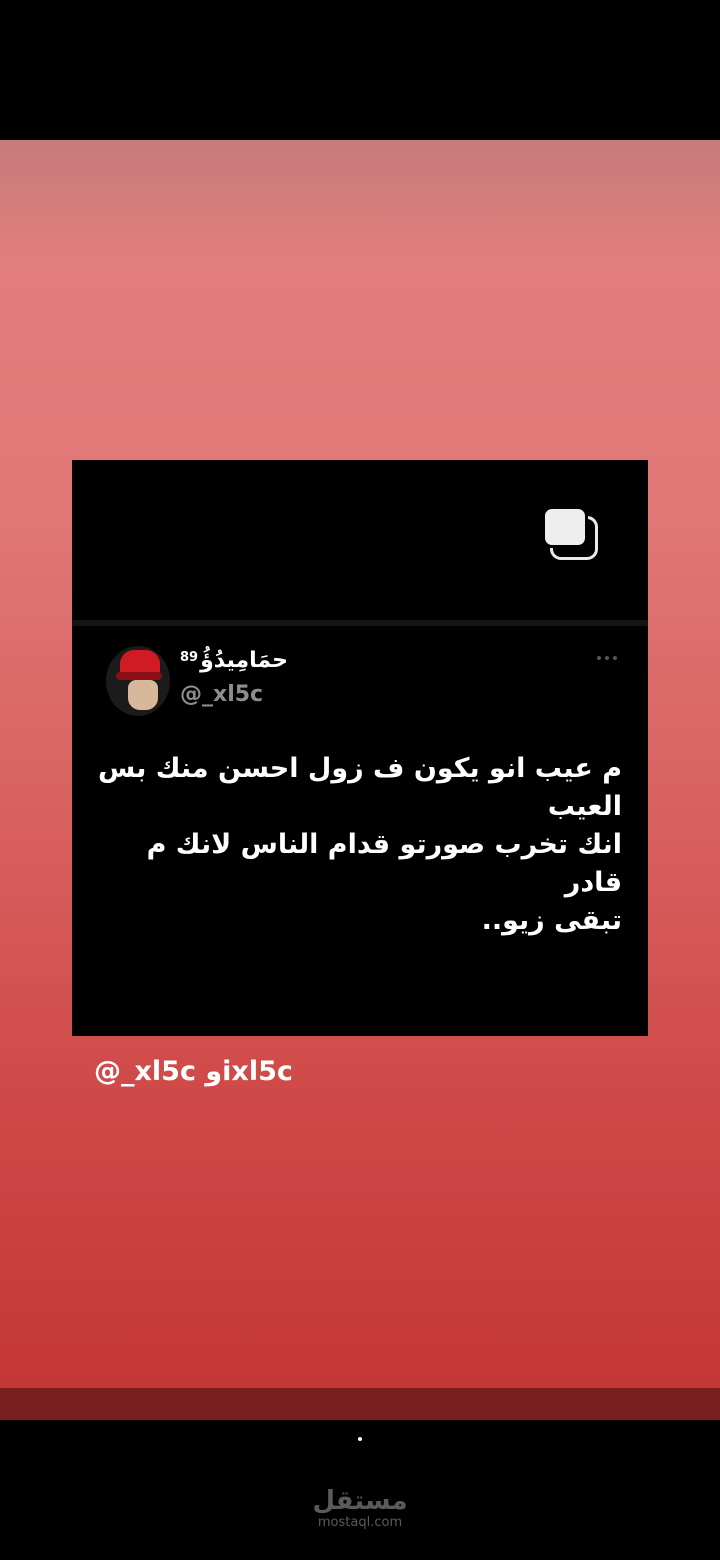  What do you see at coordinates (360, 1522) in the screenshot?
I see `watermark-latin: mostaql.com` at bounding box center [360, 1522].